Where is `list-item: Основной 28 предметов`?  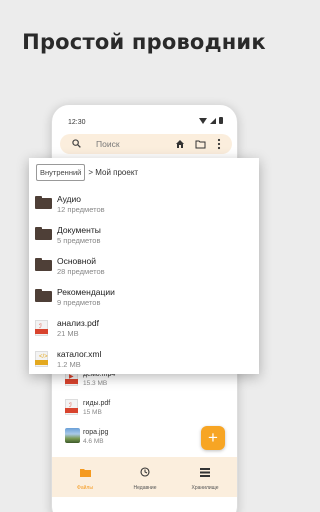 list-item: Основной 28 предметов is located at coordinates (144, 267).